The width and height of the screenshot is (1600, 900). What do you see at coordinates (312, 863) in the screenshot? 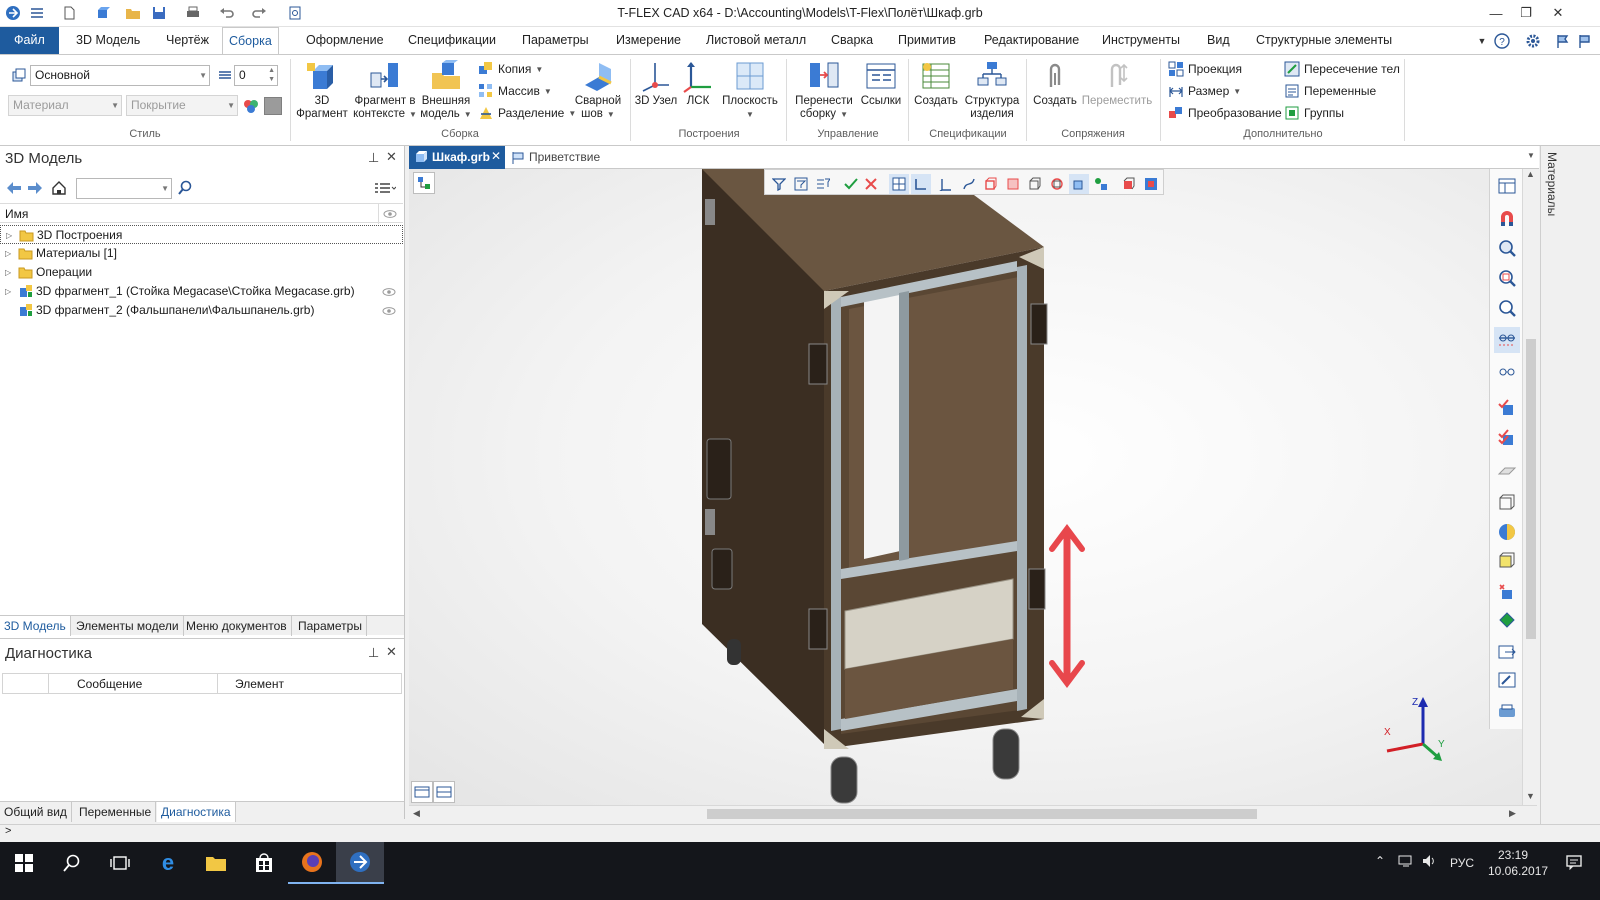
I see `firefox-icon` at bounding box center [312, 863].